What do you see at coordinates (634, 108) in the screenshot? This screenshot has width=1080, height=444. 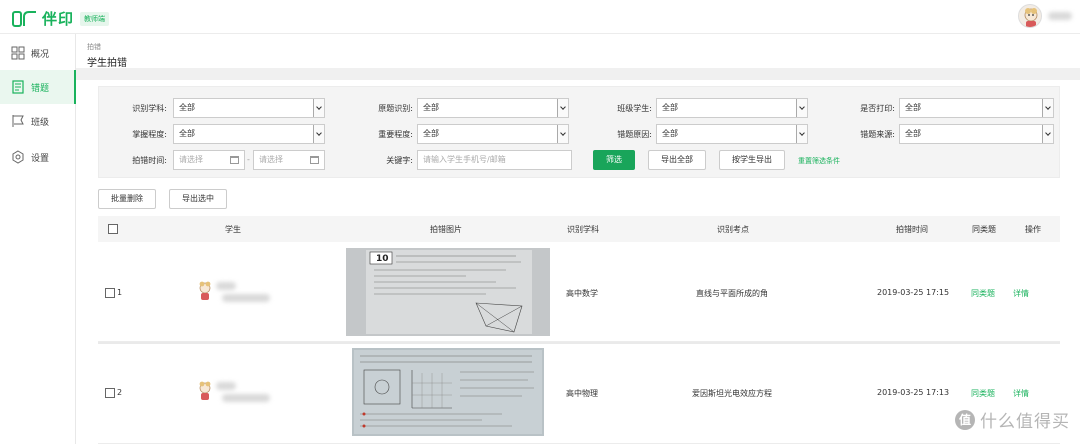 I see `class-label: 班级学生:` at bounding box center [634, 108].